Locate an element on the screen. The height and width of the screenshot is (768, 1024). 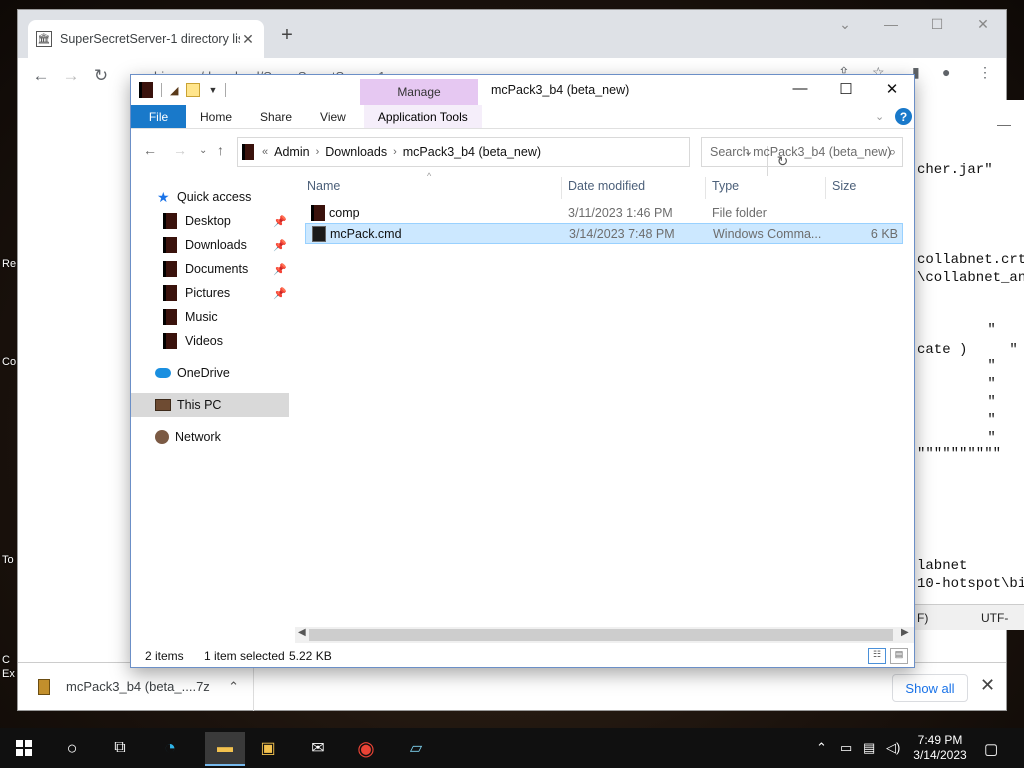
chrome-close-button: ✕ is located at coordinates (983, 24).